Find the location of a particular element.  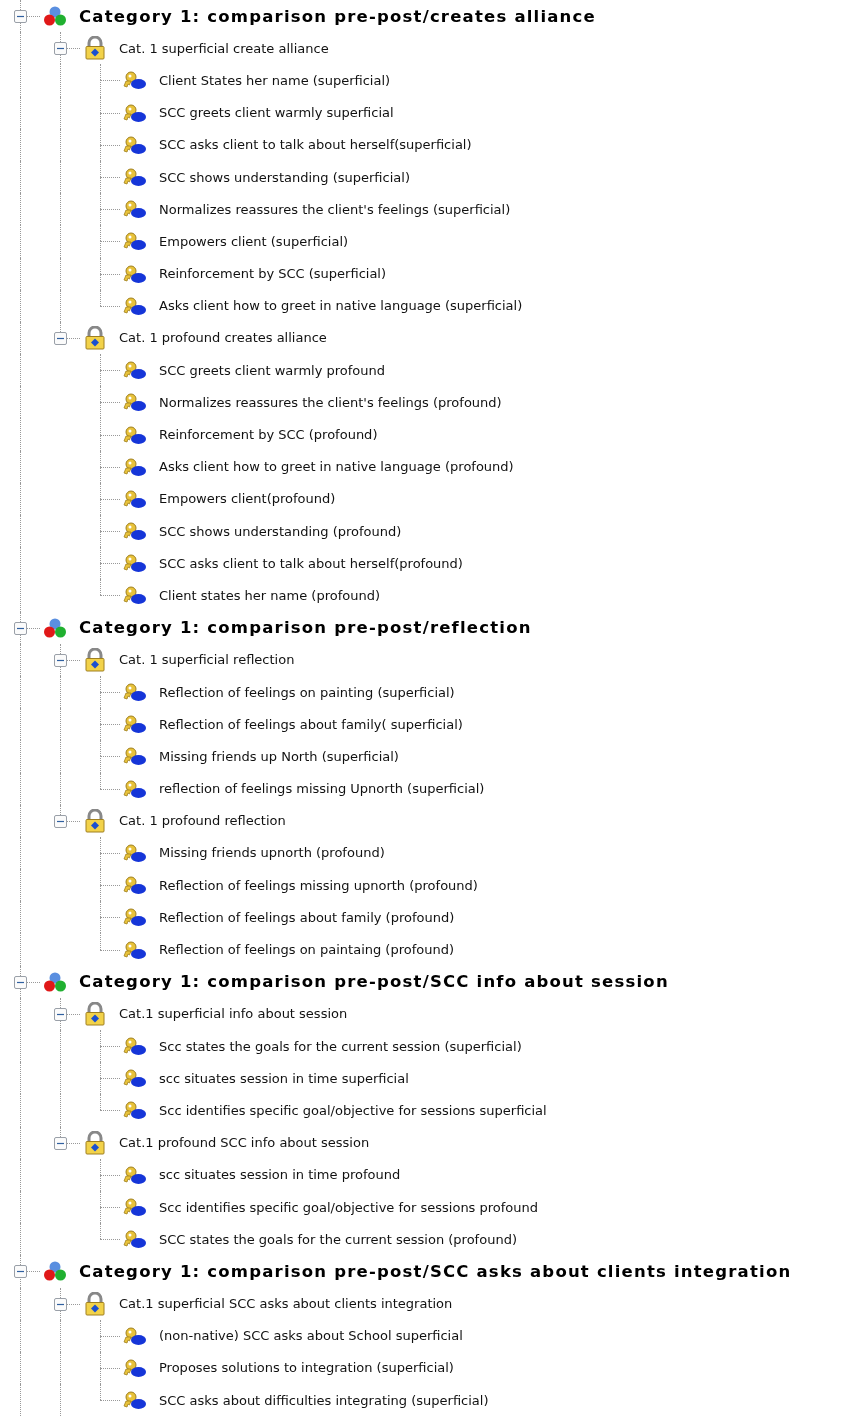

tree-item-label: SCC asks client to talk about herself(profound) is located at coordinates (311, 563).